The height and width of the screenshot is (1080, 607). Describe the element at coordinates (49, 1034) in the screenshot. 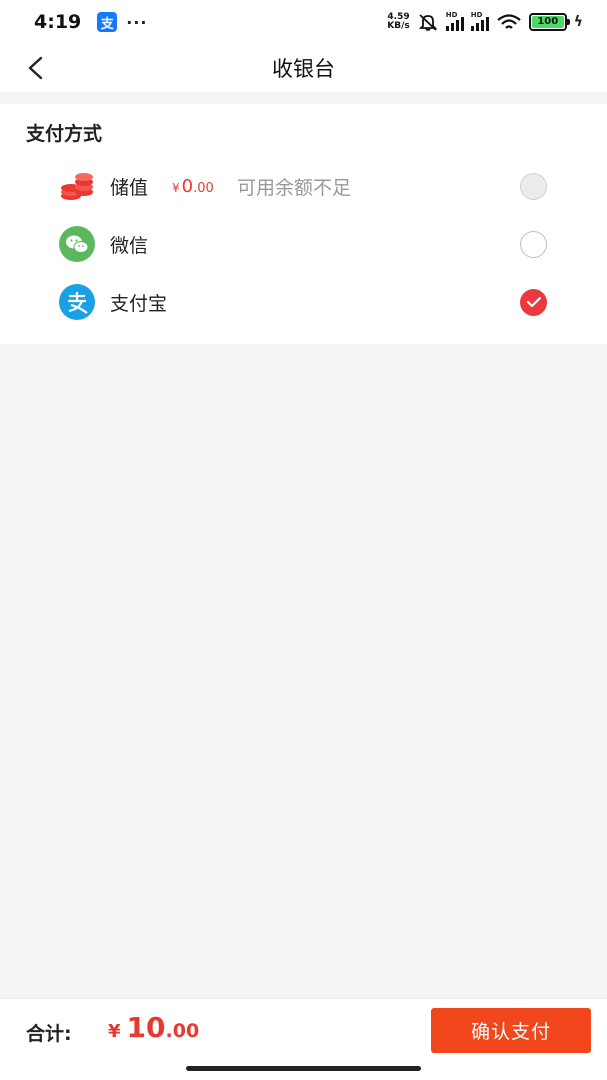

I see `total-label: 合计:` at that location.